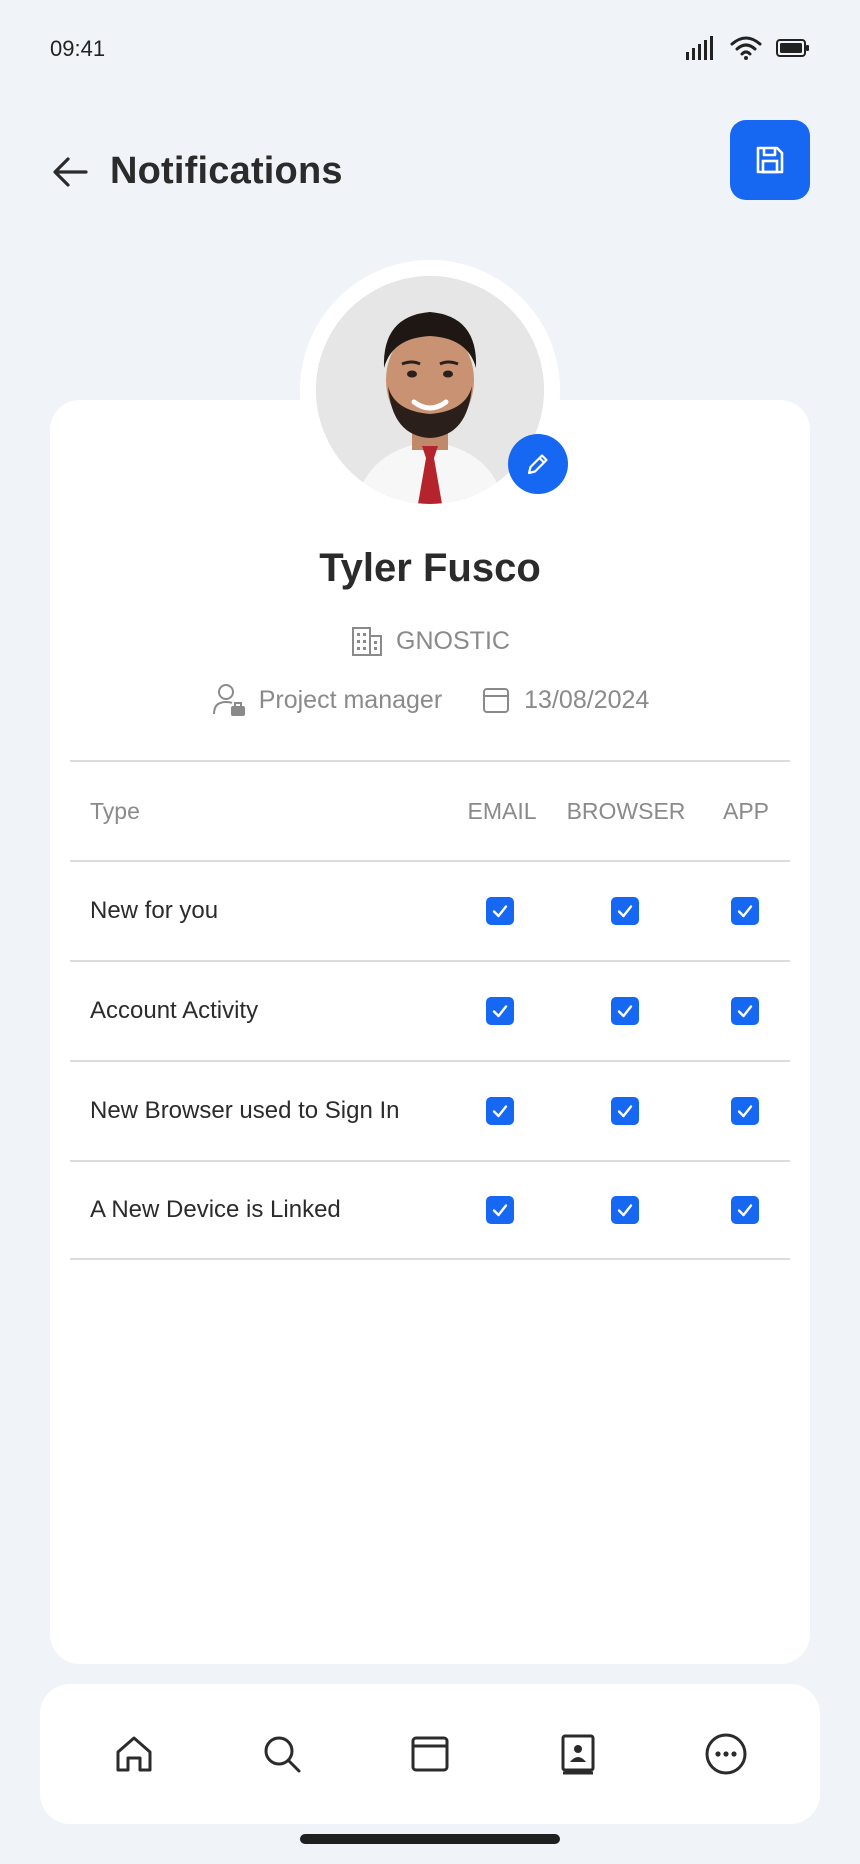 Image resolution: width=860 pixels, height=1864 pixels. Describe the element at coordinates (792, 48) in the screenshot. I see `battery-icon` at that location.